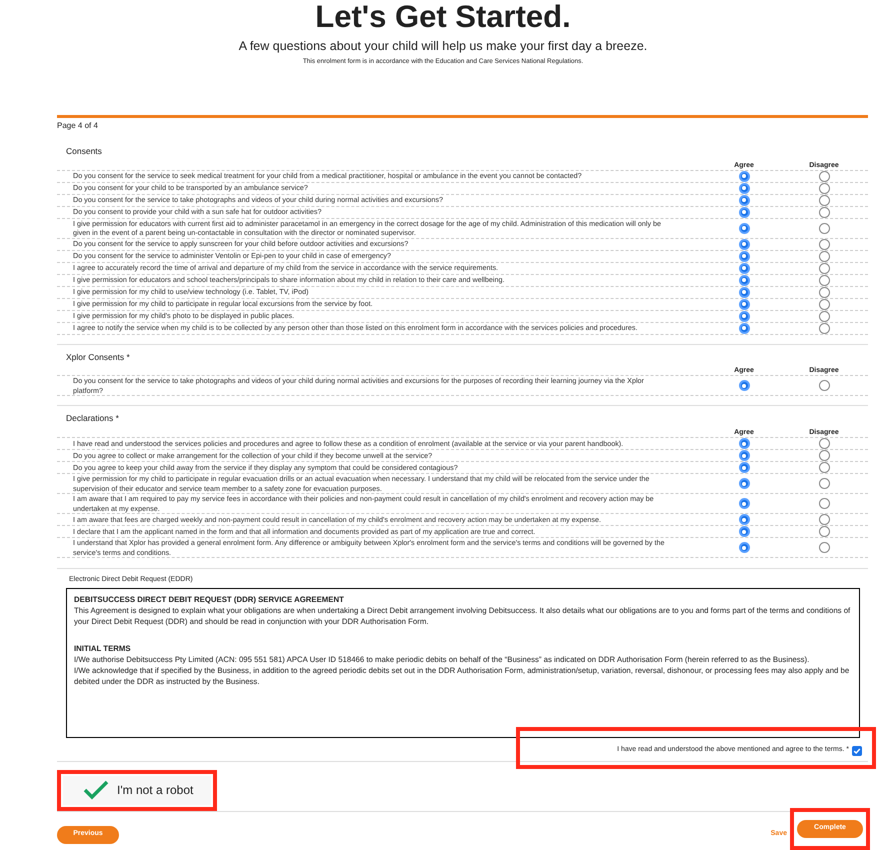 Image resolution: width=886 pixels, height=850 pixels. I want to click on page-title: Let's Get Started., so click(443, 17).